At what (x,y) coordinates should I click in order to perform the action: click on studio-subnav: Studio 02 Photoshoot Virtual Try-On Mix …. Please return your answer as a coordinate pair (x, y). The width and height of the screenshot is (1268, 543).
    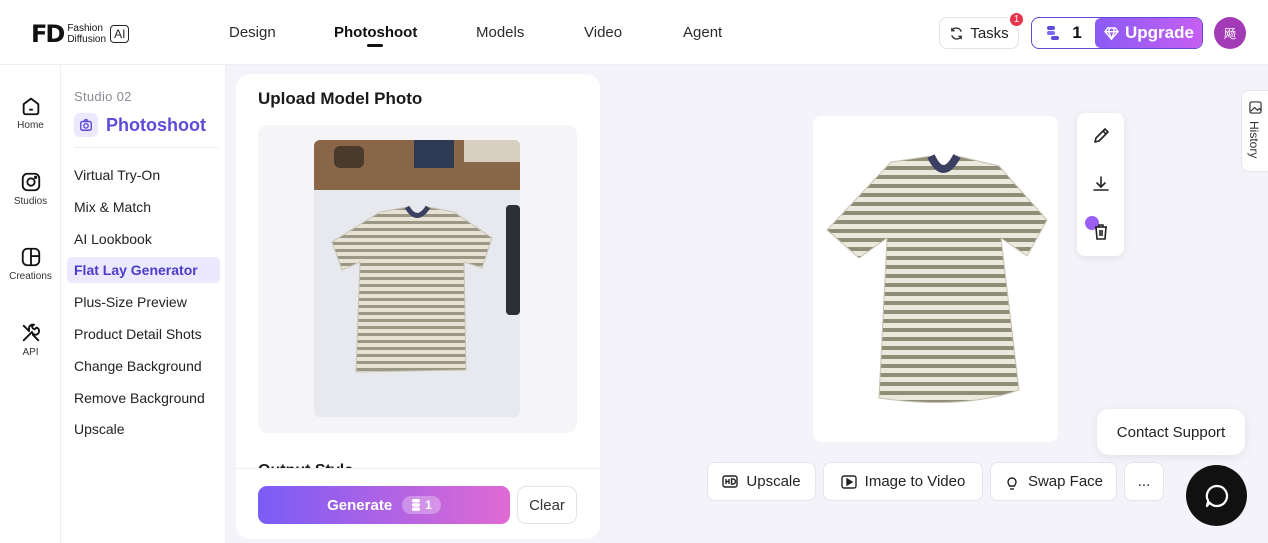
    Looking at the image, I should click on (143, 304).